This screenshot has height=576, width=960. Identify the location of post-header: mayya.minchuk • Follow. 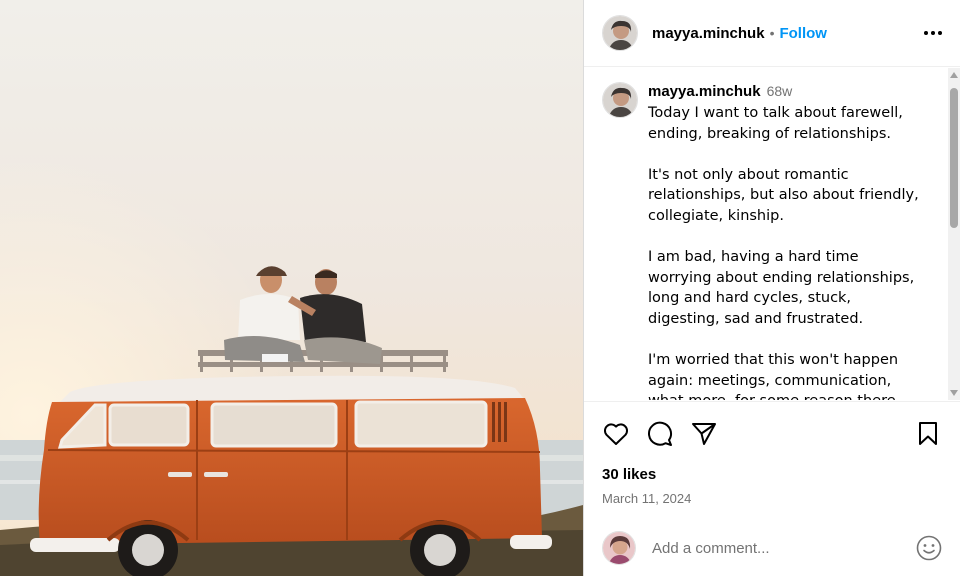
(772, 33).